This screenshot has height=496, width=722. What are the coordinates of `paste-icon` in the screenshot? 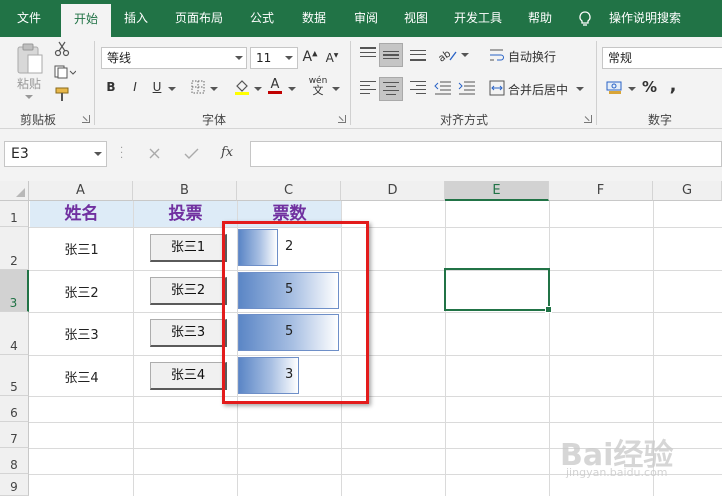 It's located at (30, 59).